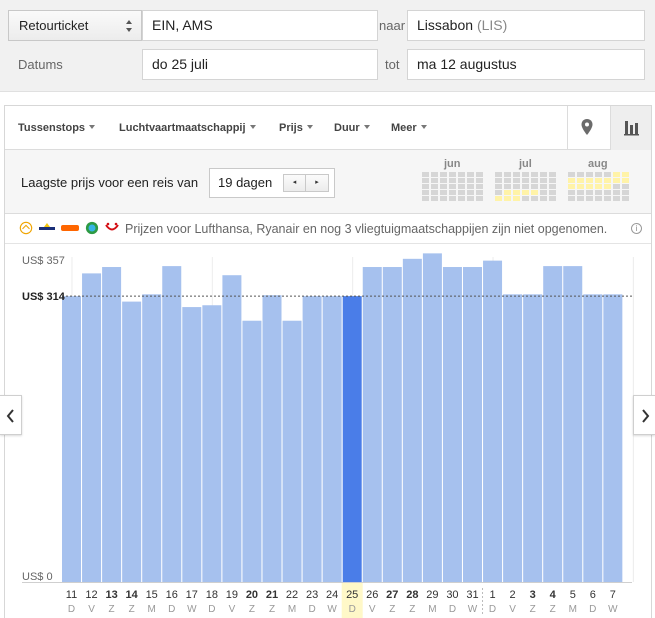 This screenshot has height=618, width=655. I want to click on x-tick-label: 17, so click(192, 595).